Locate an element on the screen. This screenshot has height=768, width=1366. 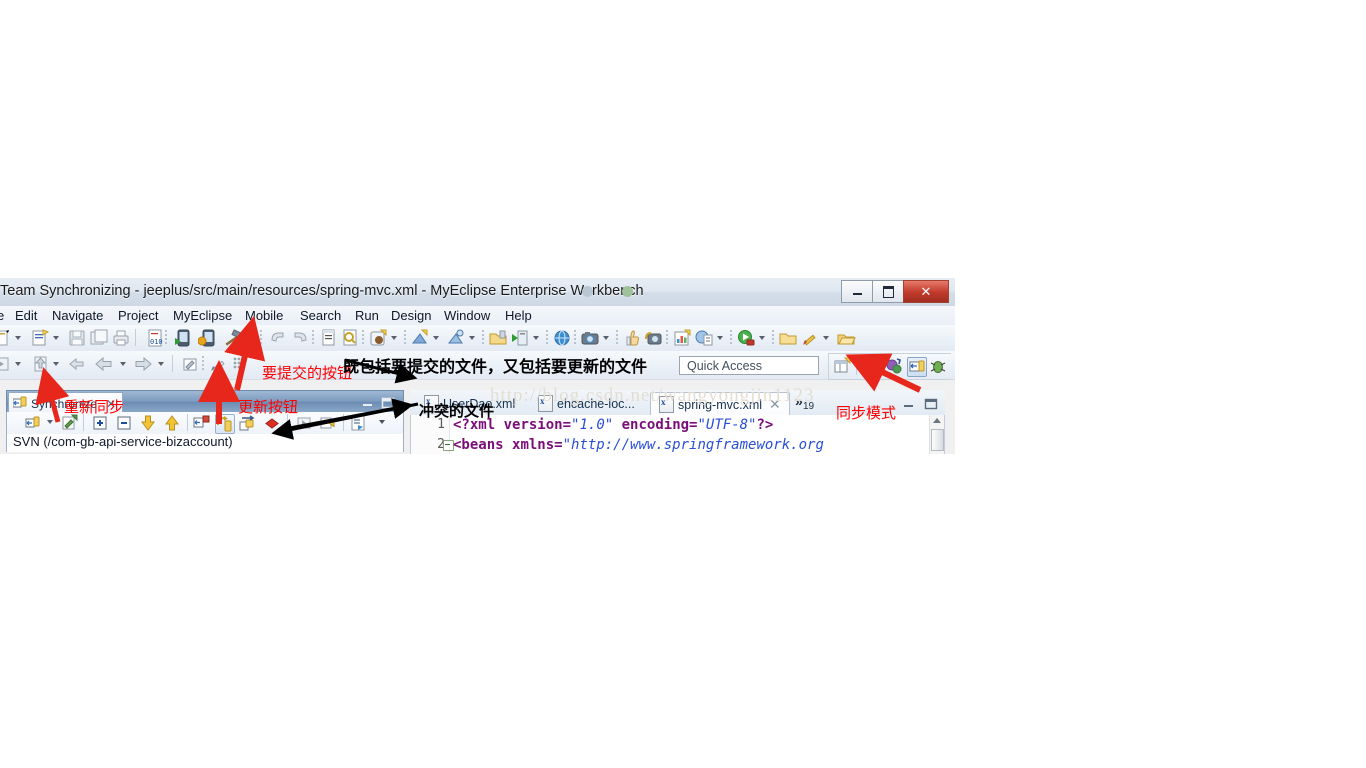
server-deploy-dropdown-arrow is located at coordinates (472, 338).